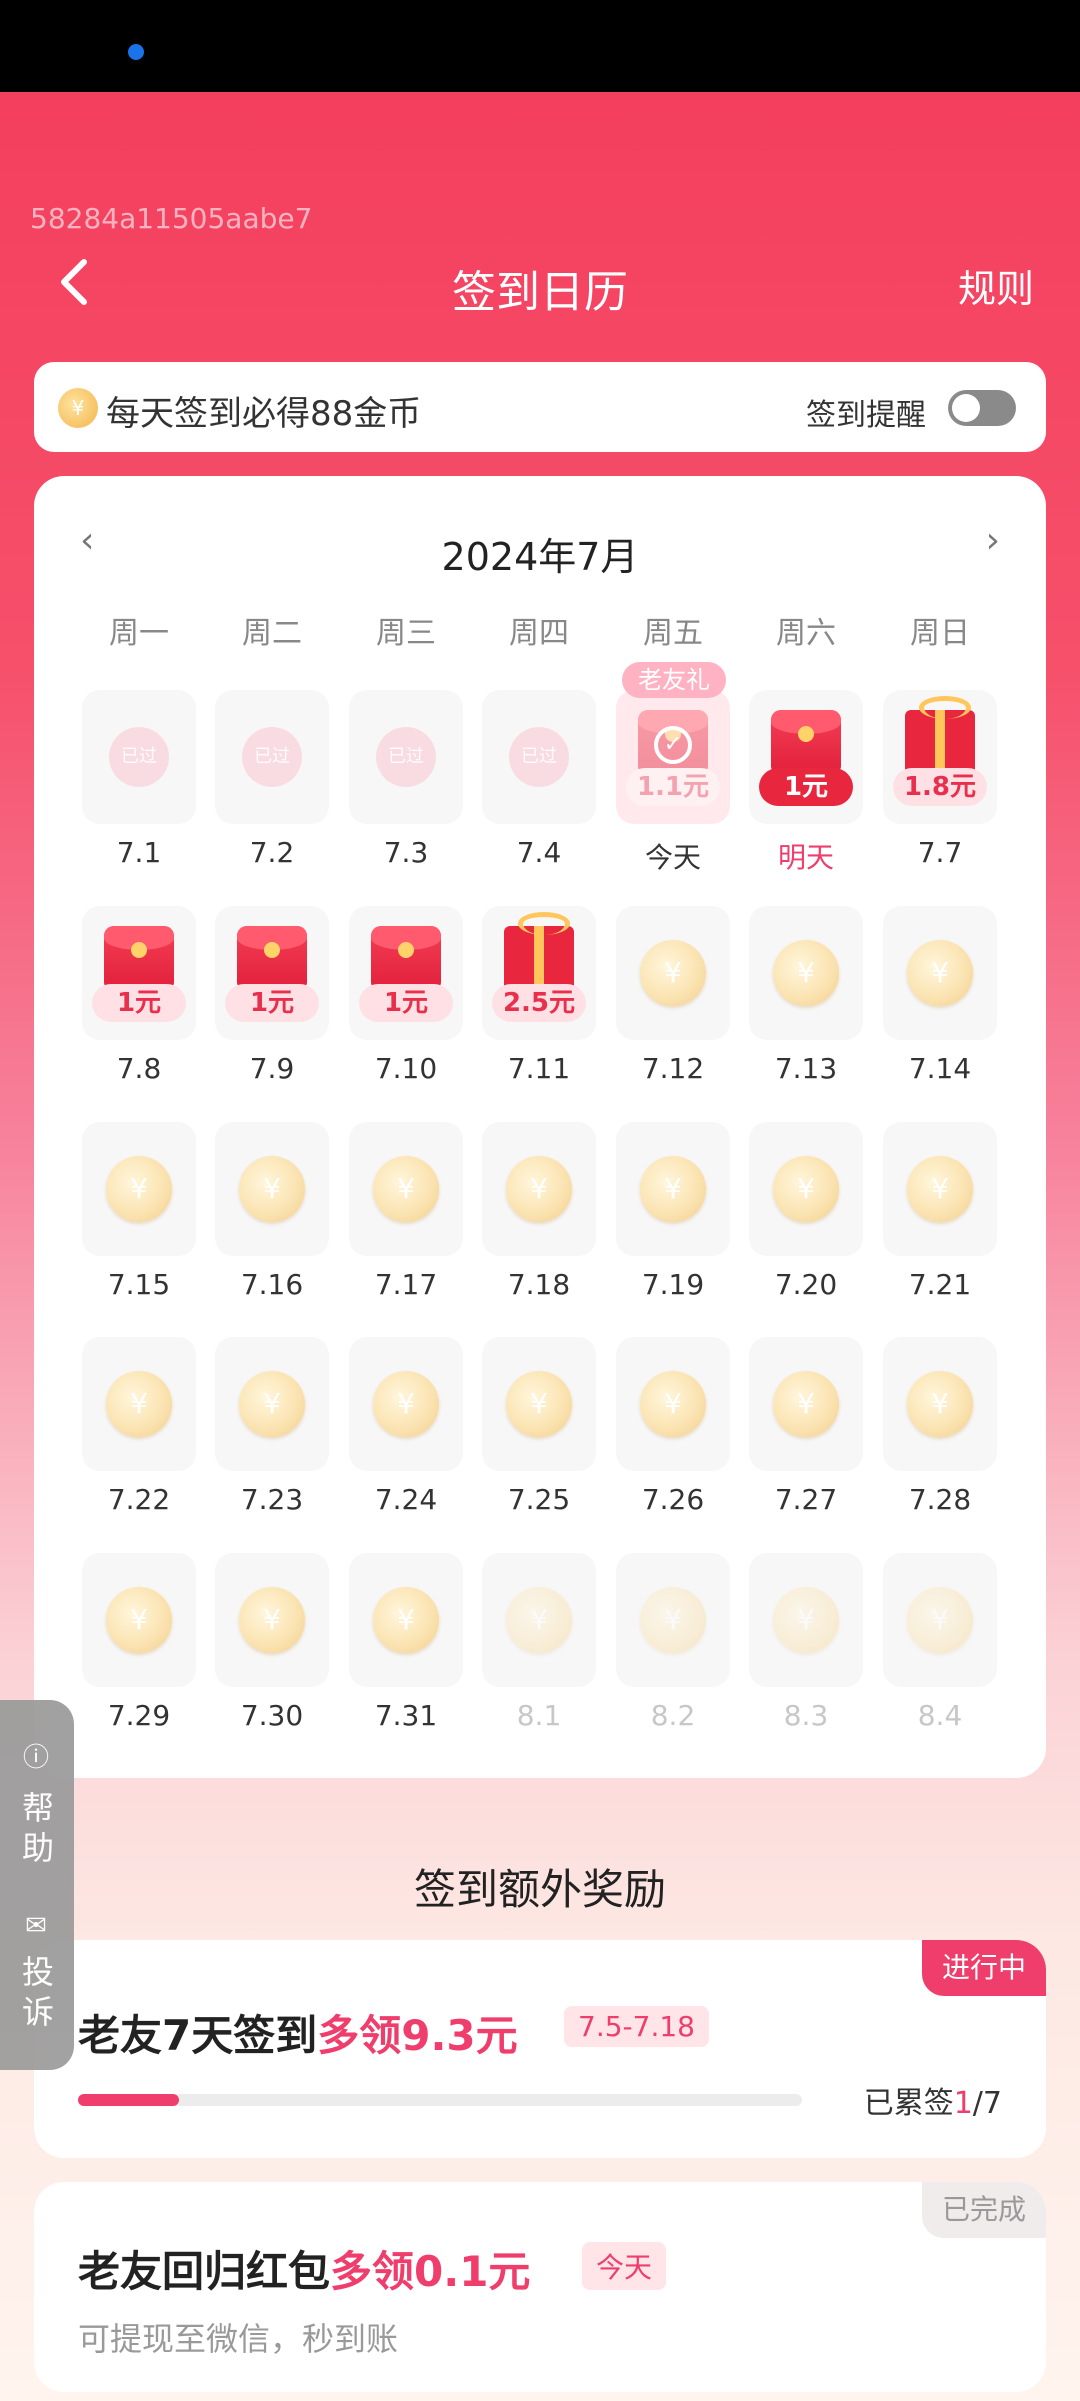  What do you see at coordinates (406, 1643) in the screenshot?
I see `calendar-day: ¥7.31` at bounding box center [406, 1643].